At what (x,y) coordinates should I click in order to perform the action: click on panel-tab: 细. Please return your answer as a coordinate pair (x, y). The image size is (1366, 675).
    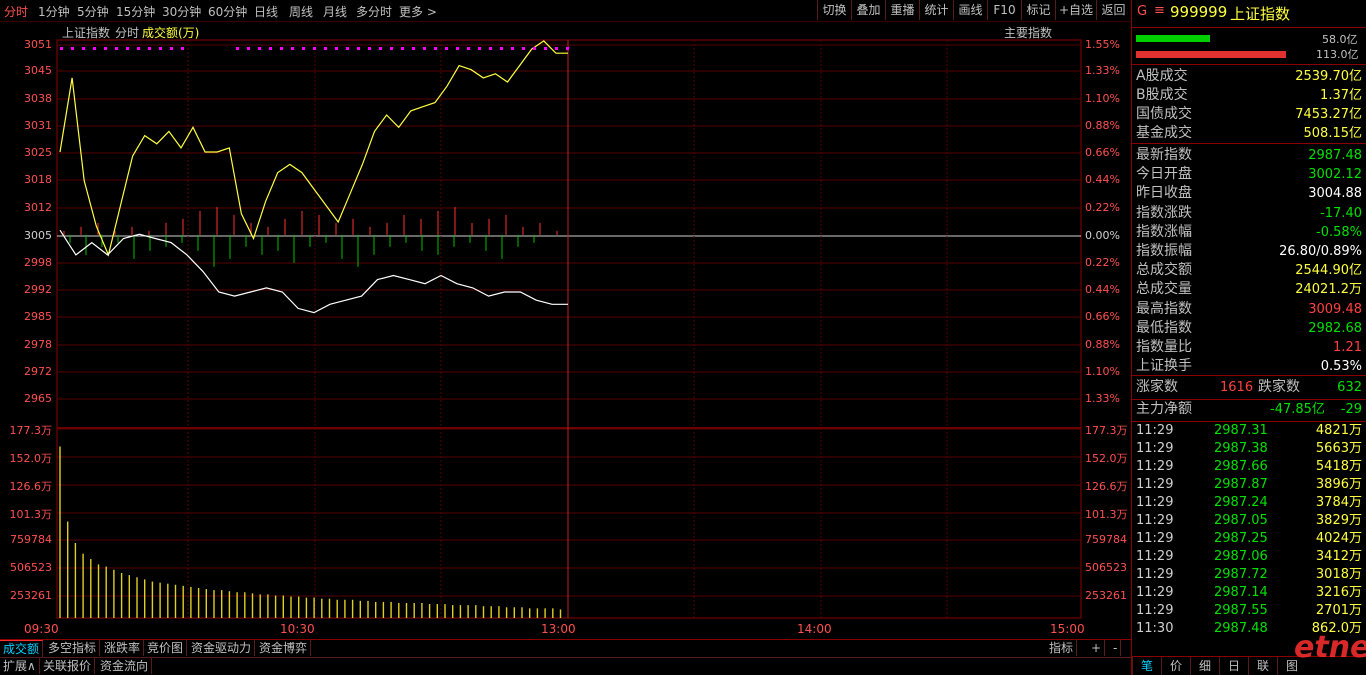
    Looking at the image, I should click on (1204, 666).